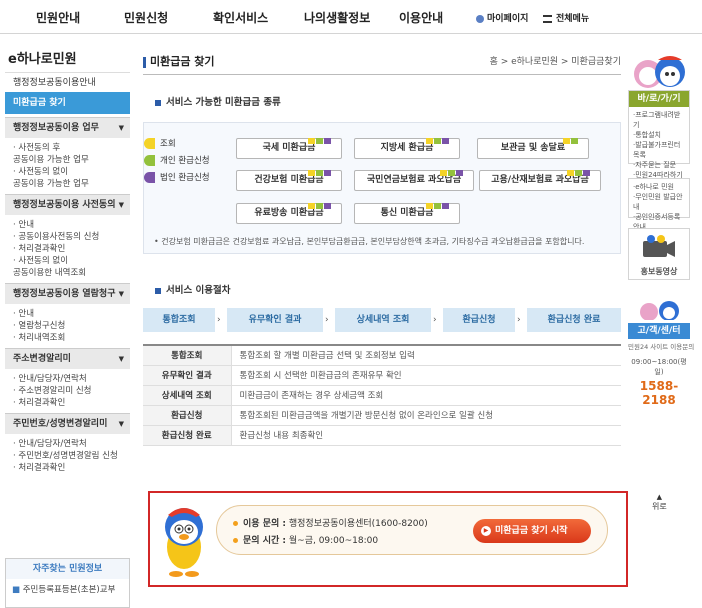 The width and height of the screenshot is (702, 608). I want to click on refund-pension-button: 국민연금보험료 과오납금, so click(414, 180).